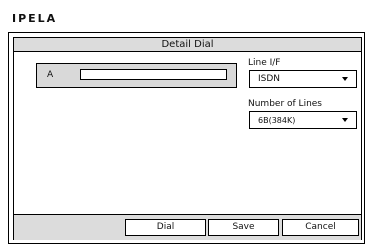  What do you see at coordinates (187, 45) in the screenshot?
I see `dialog-title: Detail Dial` at bounding box center [187, 45].